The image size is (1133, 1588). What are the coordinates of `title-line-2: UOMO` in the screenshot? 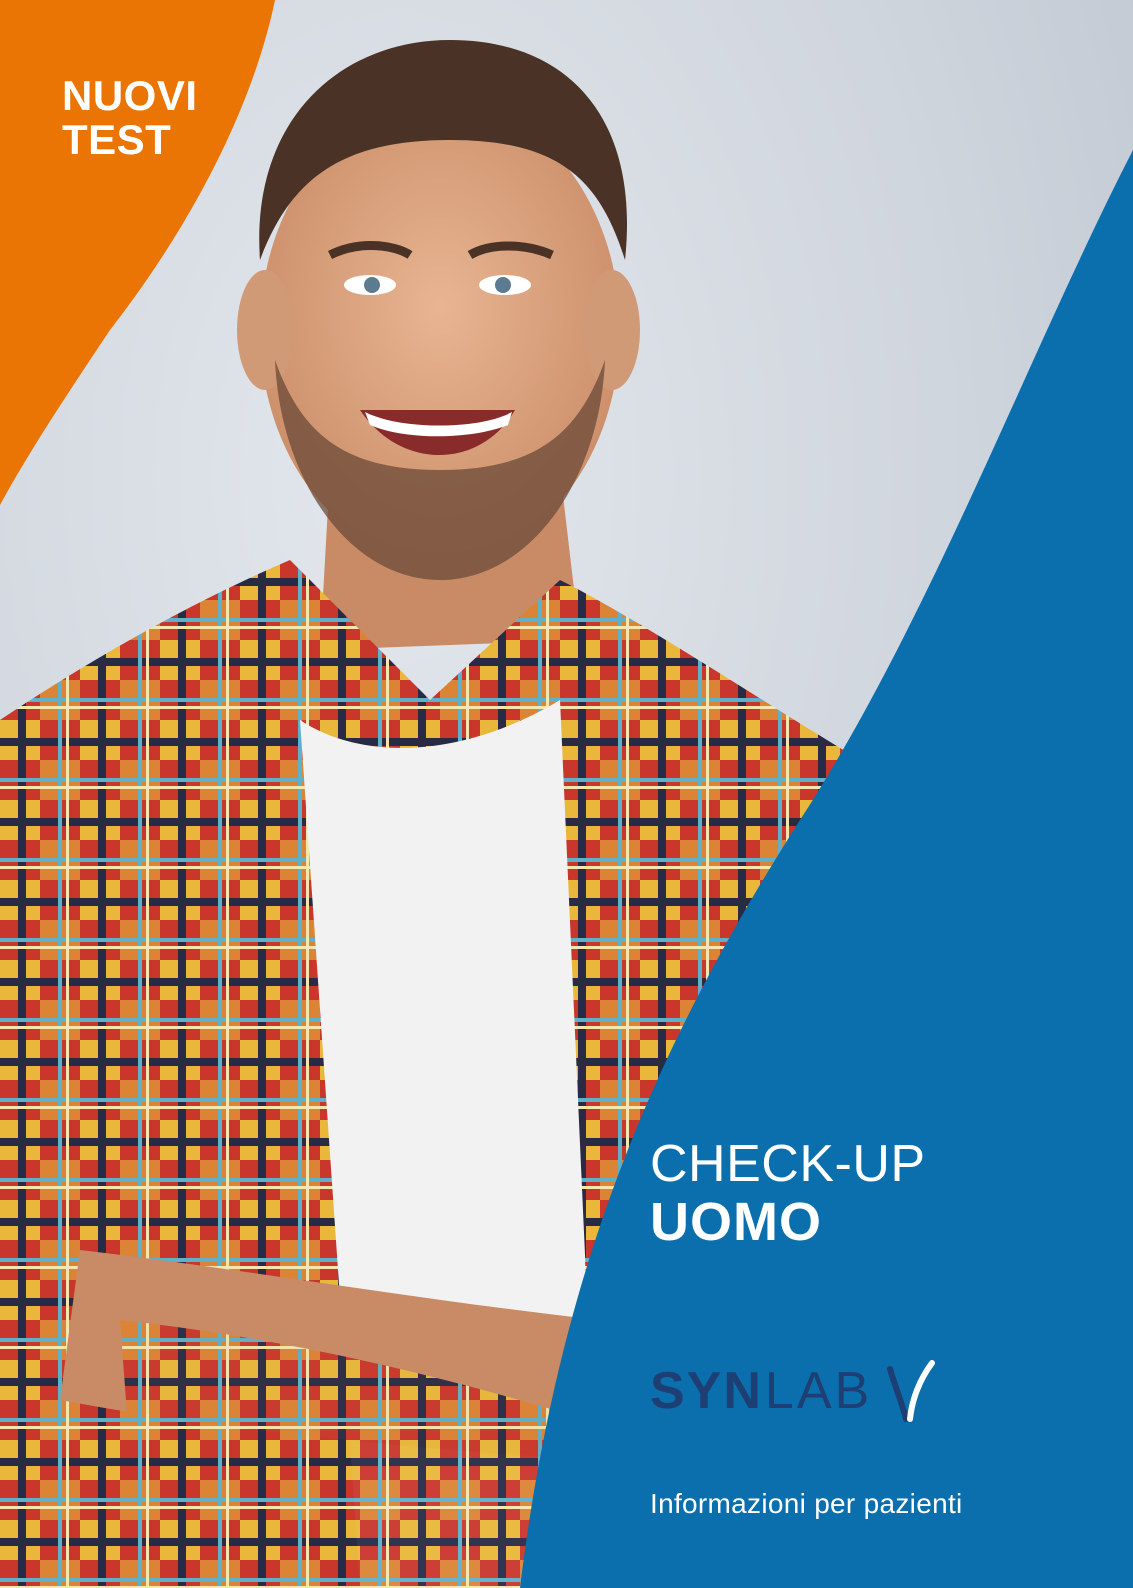 It's located at (736, 1222).